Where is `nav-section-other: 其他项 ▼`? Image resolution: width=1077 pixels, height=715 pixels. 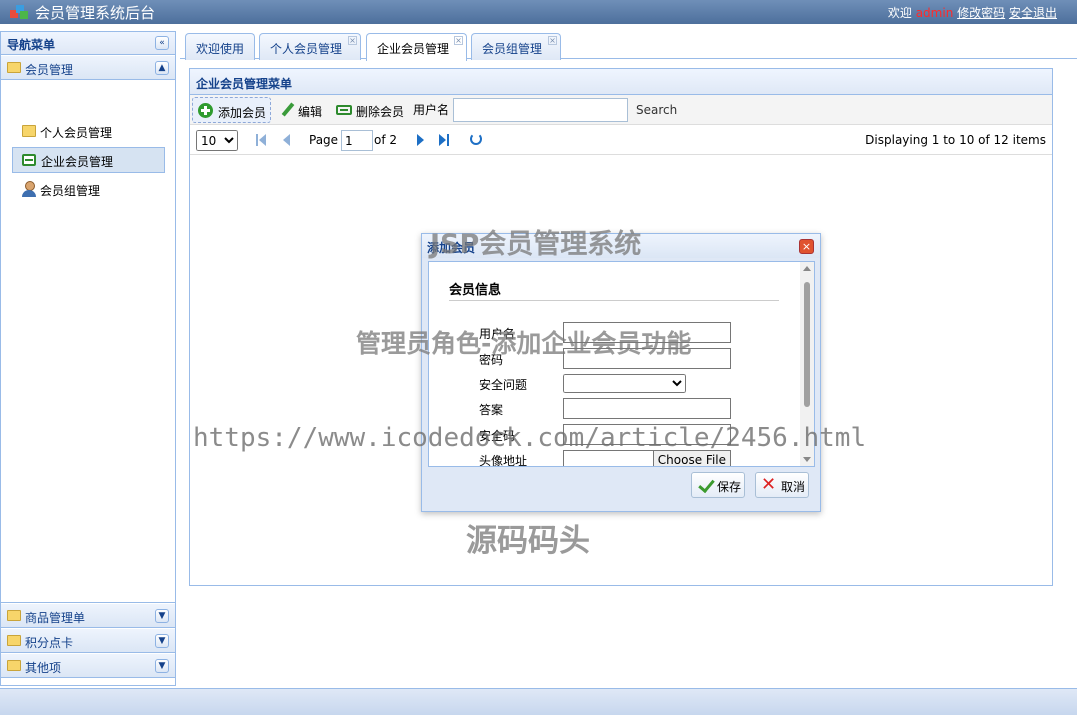 nav-section-other: 其他项 ▼ is located at coordinates (88, 665).